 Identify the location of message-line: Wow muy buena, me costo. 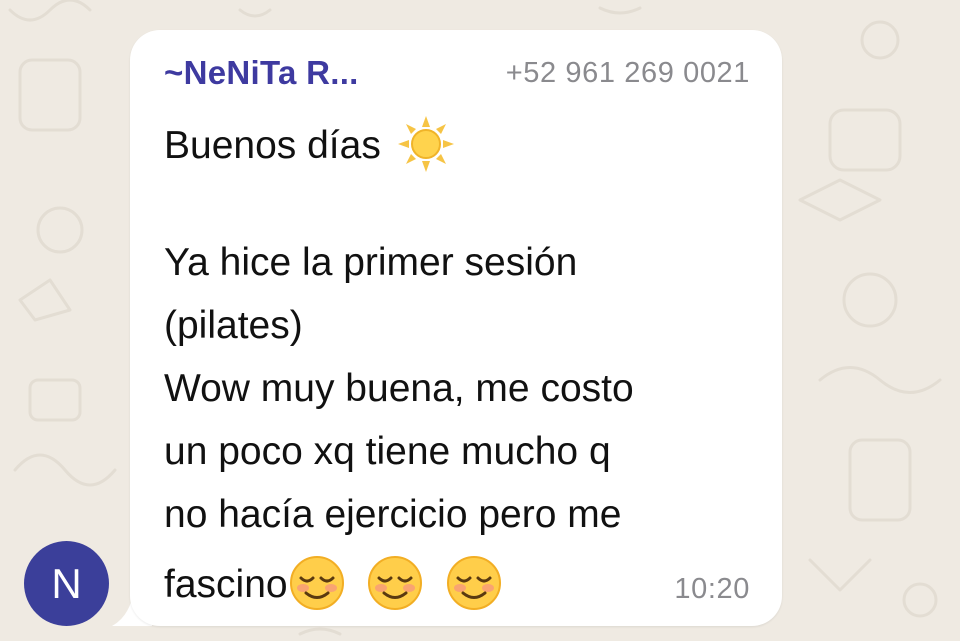
(399, 388).